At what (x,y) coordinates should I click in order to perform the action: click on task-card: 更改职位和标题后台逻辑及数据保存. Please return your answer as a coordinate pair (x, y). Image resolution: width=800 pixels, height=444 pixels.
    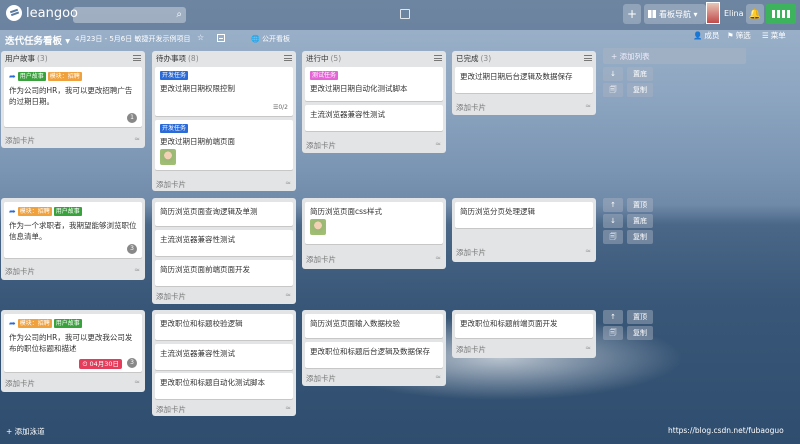
    Looking at the image, I should click on (374, 355).